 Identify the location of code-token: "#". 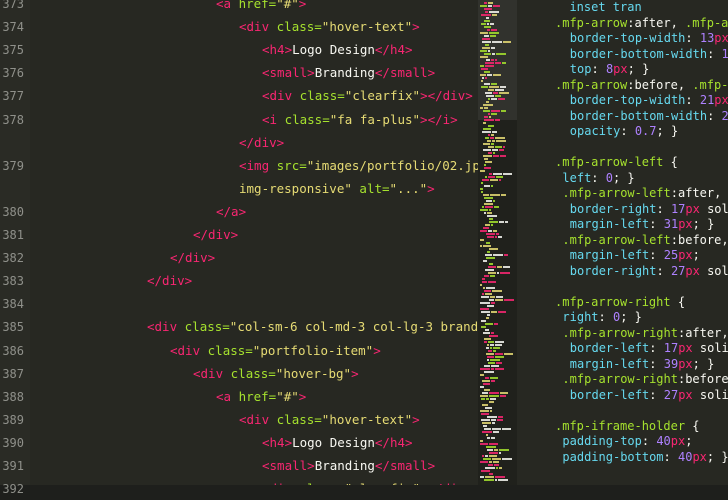
(287, 396).